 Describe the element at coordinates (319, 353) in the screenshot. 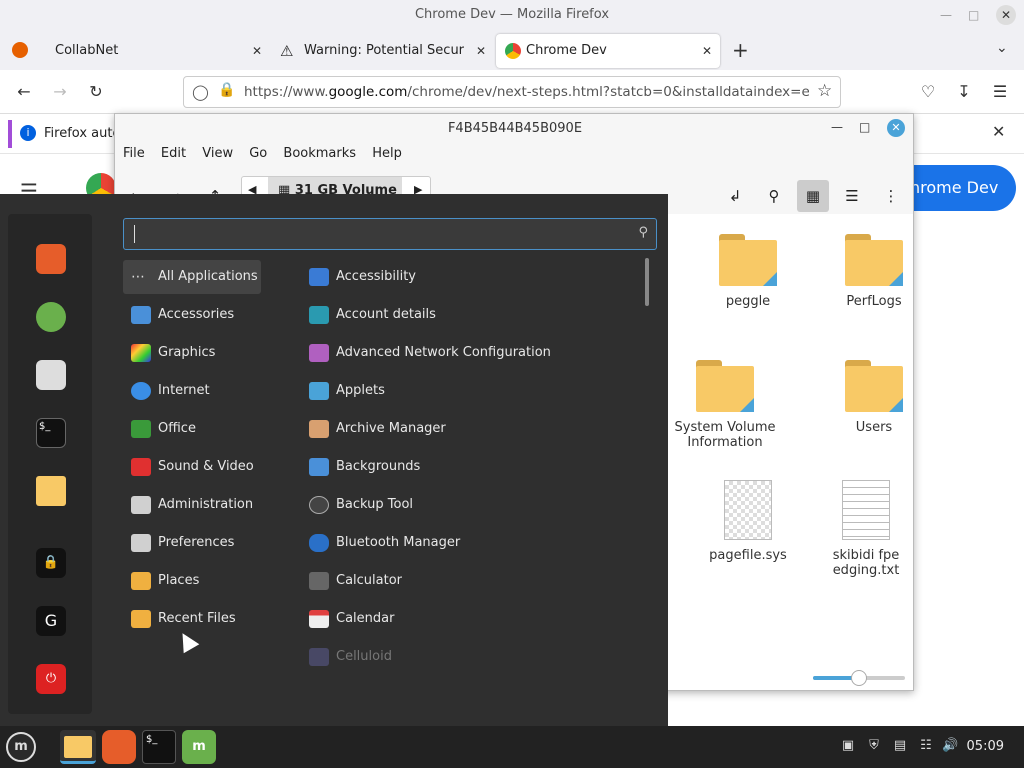

I see `network-icon` at that location.